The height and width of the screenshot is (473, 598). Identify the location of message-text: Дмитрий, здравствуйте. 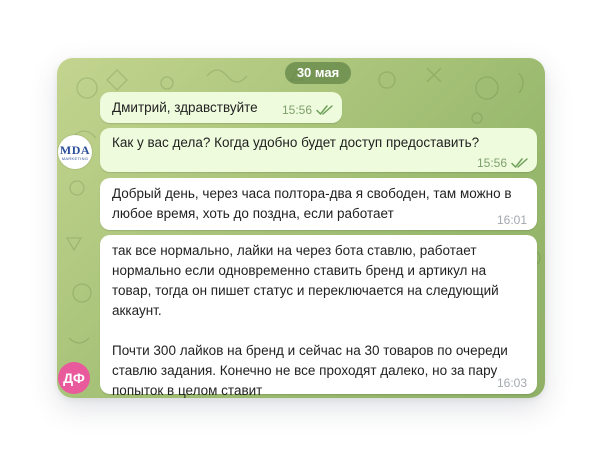
(185, 107).